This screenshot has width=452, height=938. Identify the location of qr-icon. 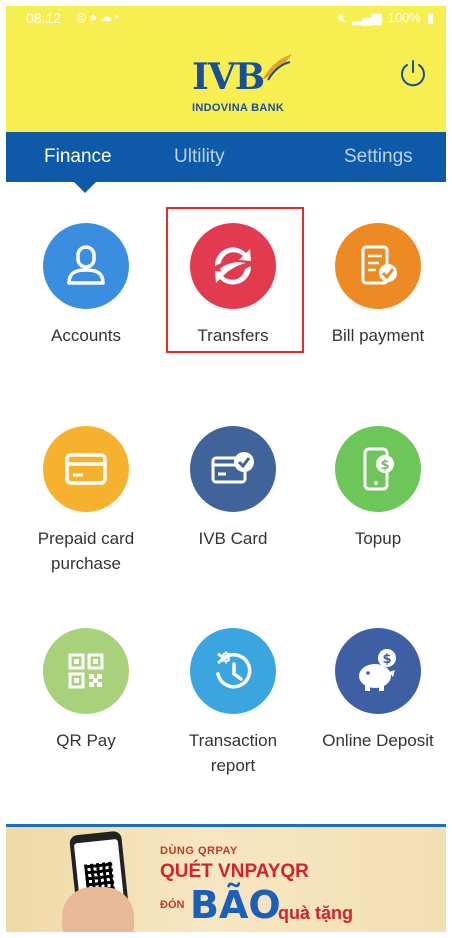
(86, 671).